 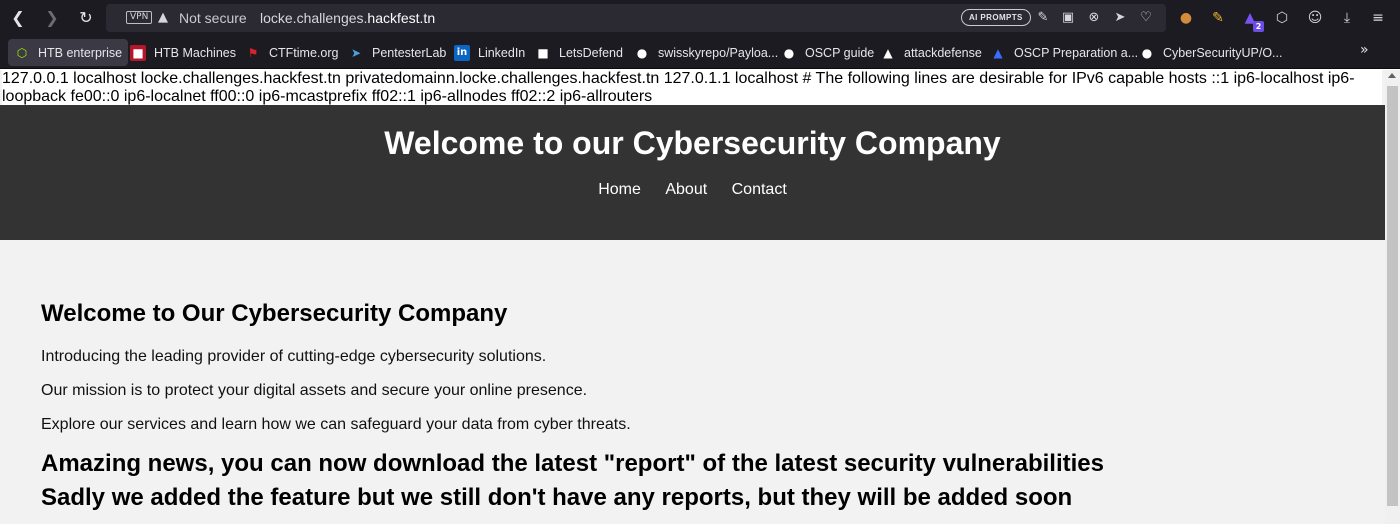 I want to click on url-text: locke.challenges.hackfest.tn, so click(x=347, y=18).